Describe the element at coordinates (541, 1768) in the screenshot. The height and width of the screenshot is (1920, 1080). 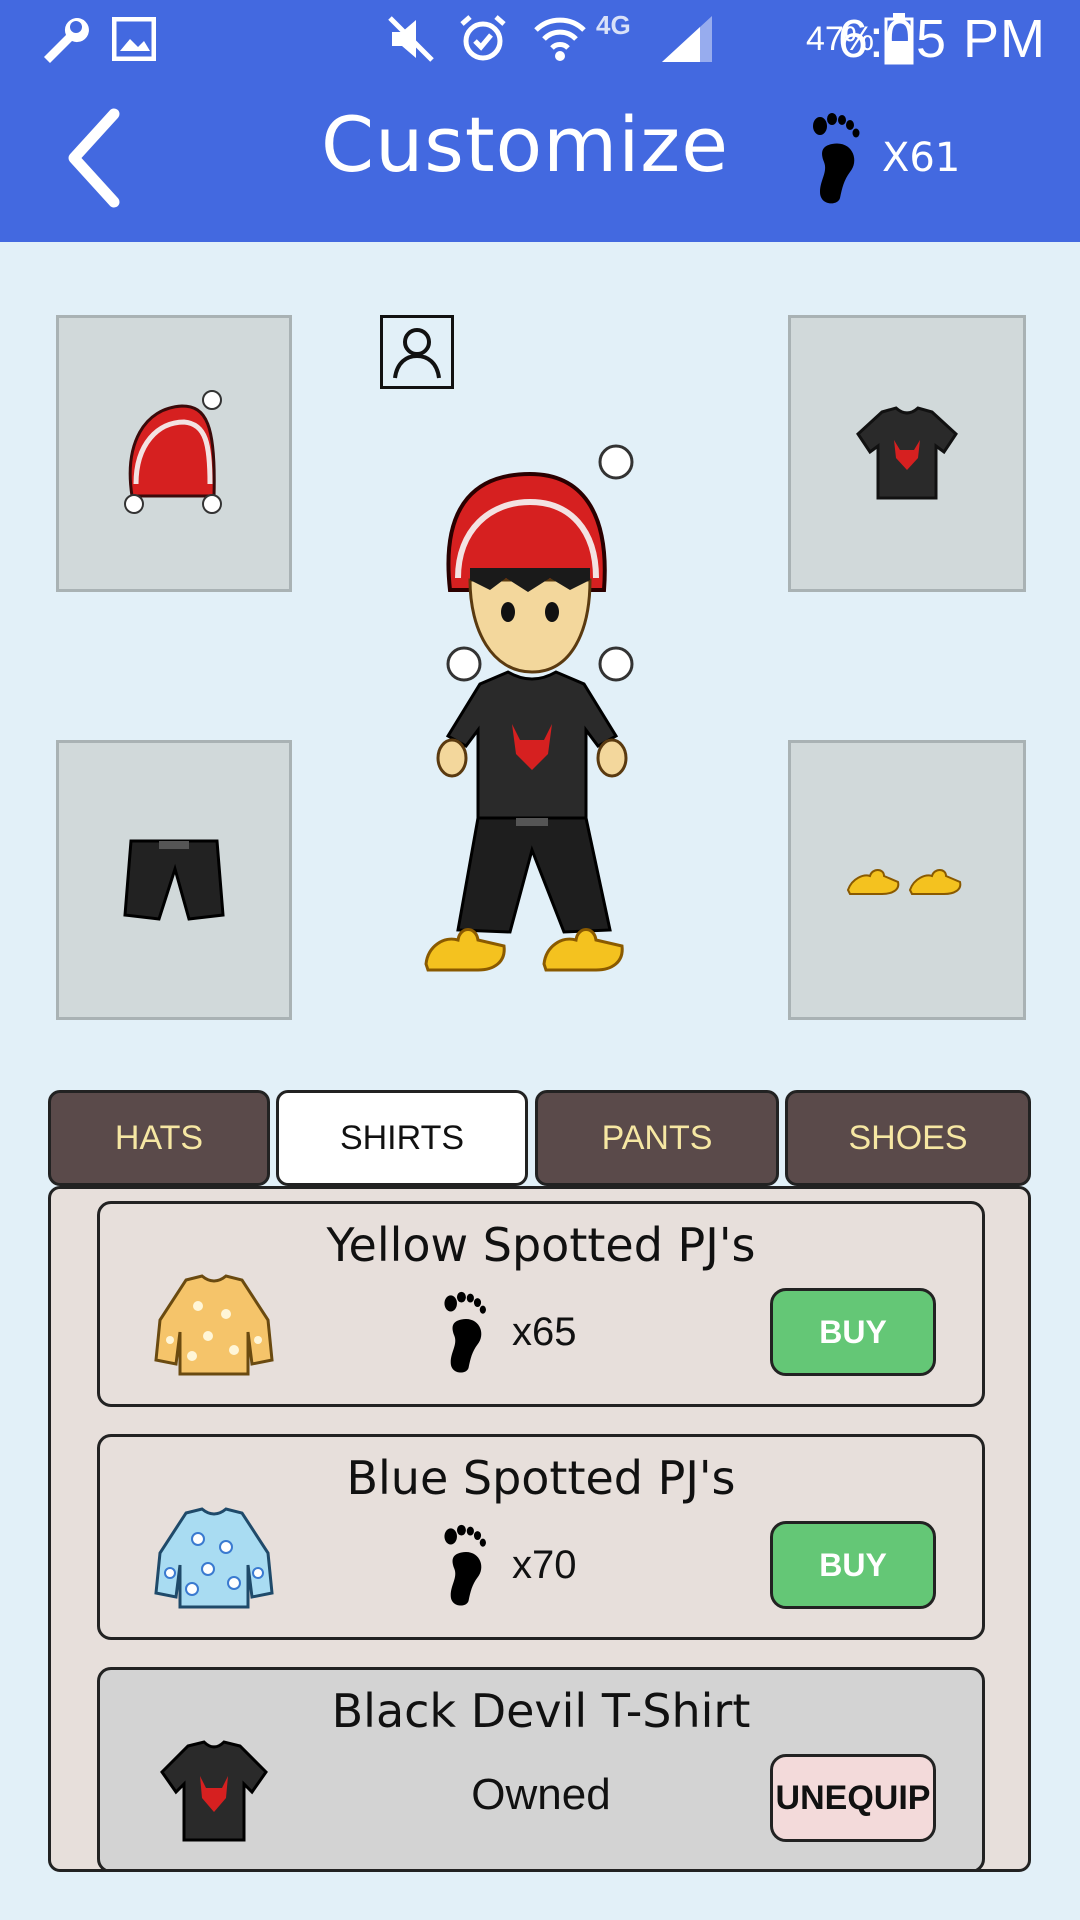
I see `list-item: Black Devil T-Shirt Owned UNEQUIP` at that location.